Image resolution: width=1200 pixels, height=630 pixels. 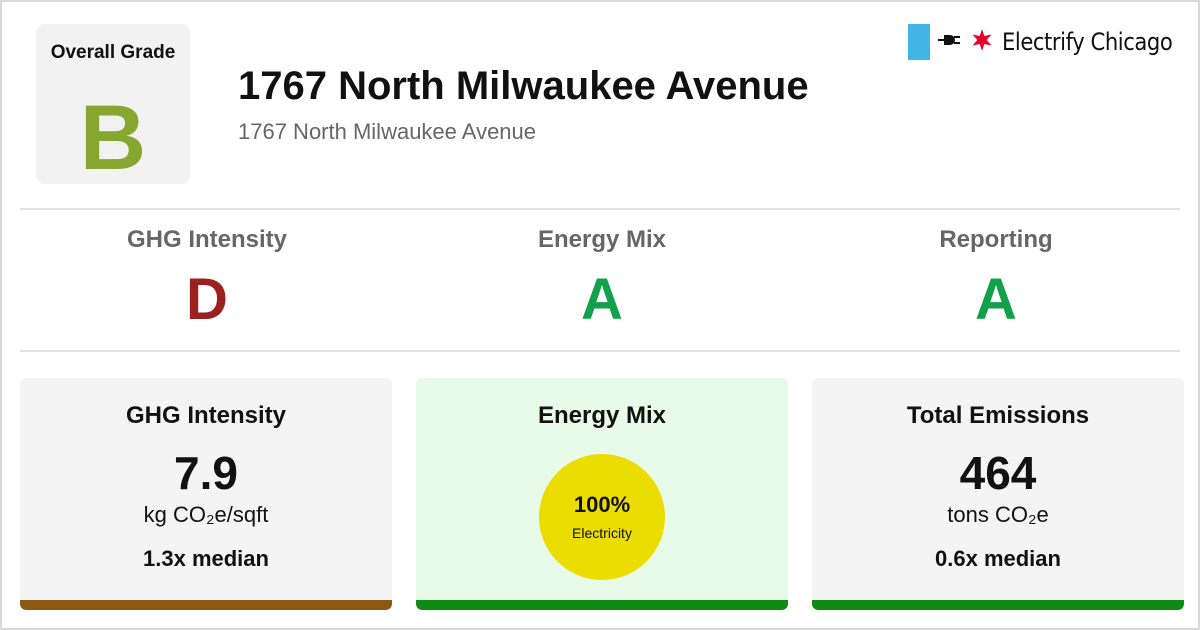 I want to click on reporting-grade-letter: A, so click(x=996, y=299).